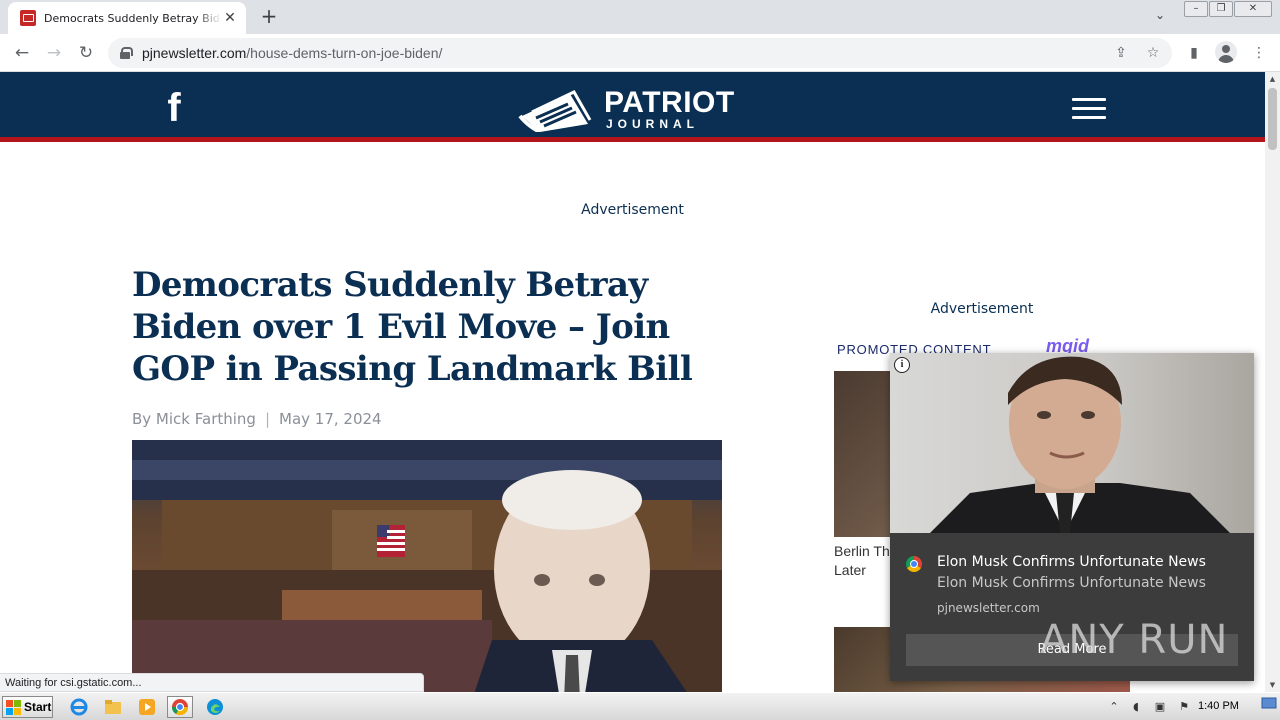 This screenshot has width=1280, height=720. Describe the element at coordinates (982, 309) in the screenshot. I see `sidebar-advertisement-label: Advertisement` at that location.